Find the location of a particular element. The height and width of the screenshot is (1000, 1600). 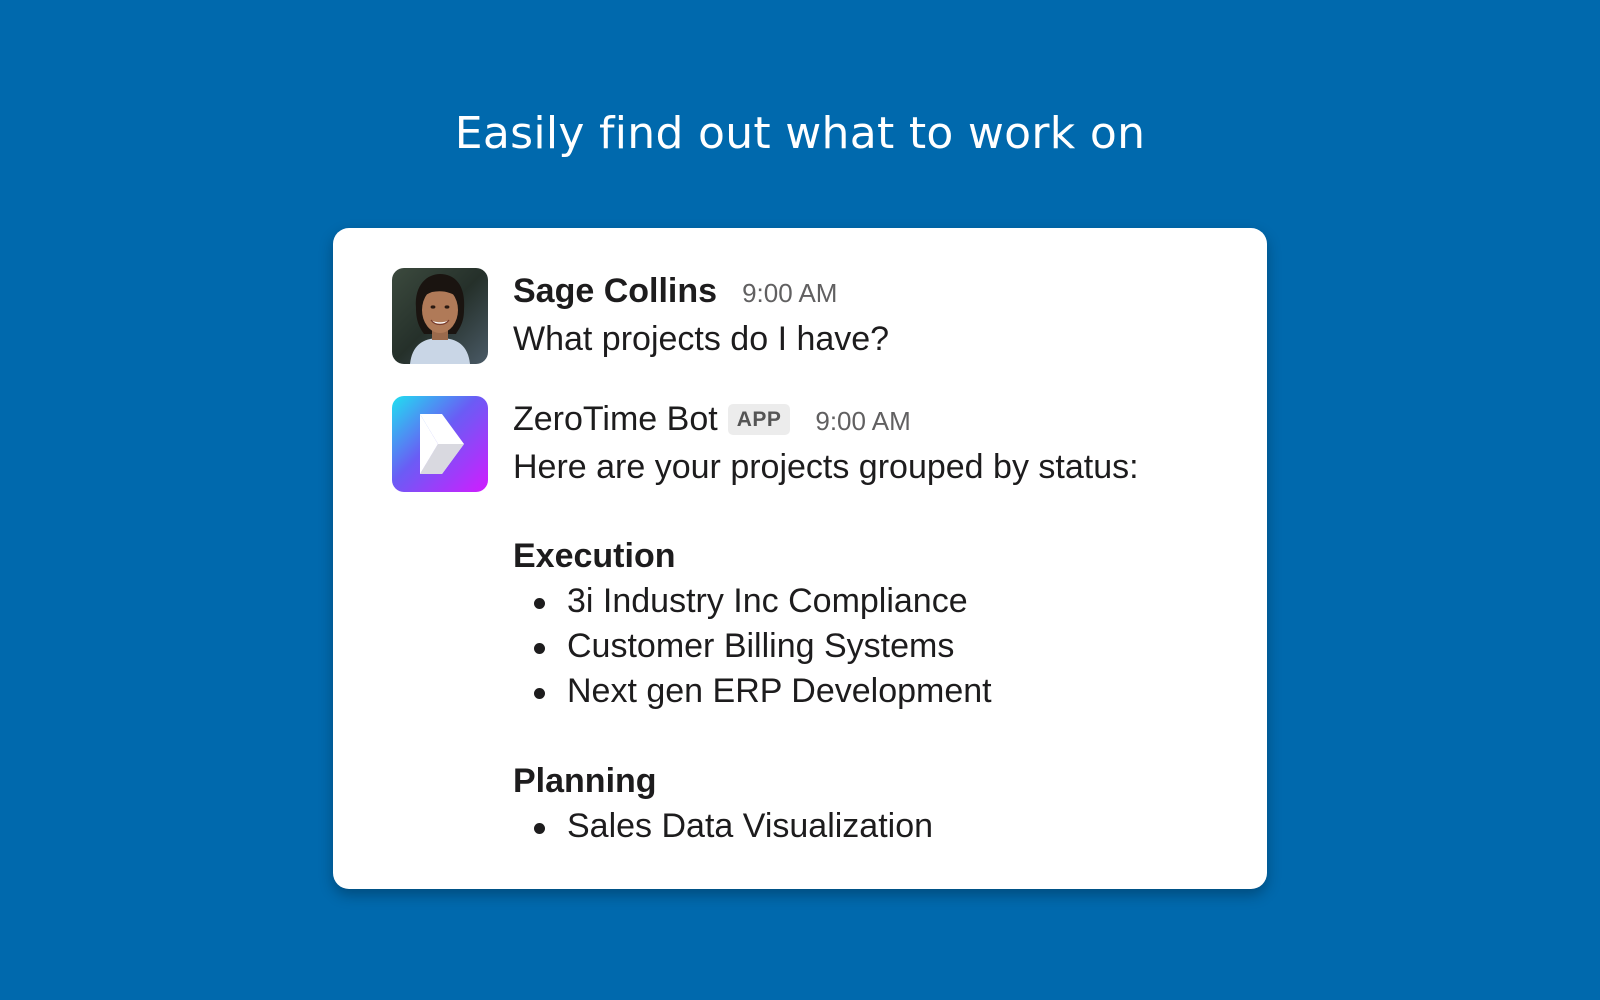

bot-avatar is located at coordinates (440, 444).